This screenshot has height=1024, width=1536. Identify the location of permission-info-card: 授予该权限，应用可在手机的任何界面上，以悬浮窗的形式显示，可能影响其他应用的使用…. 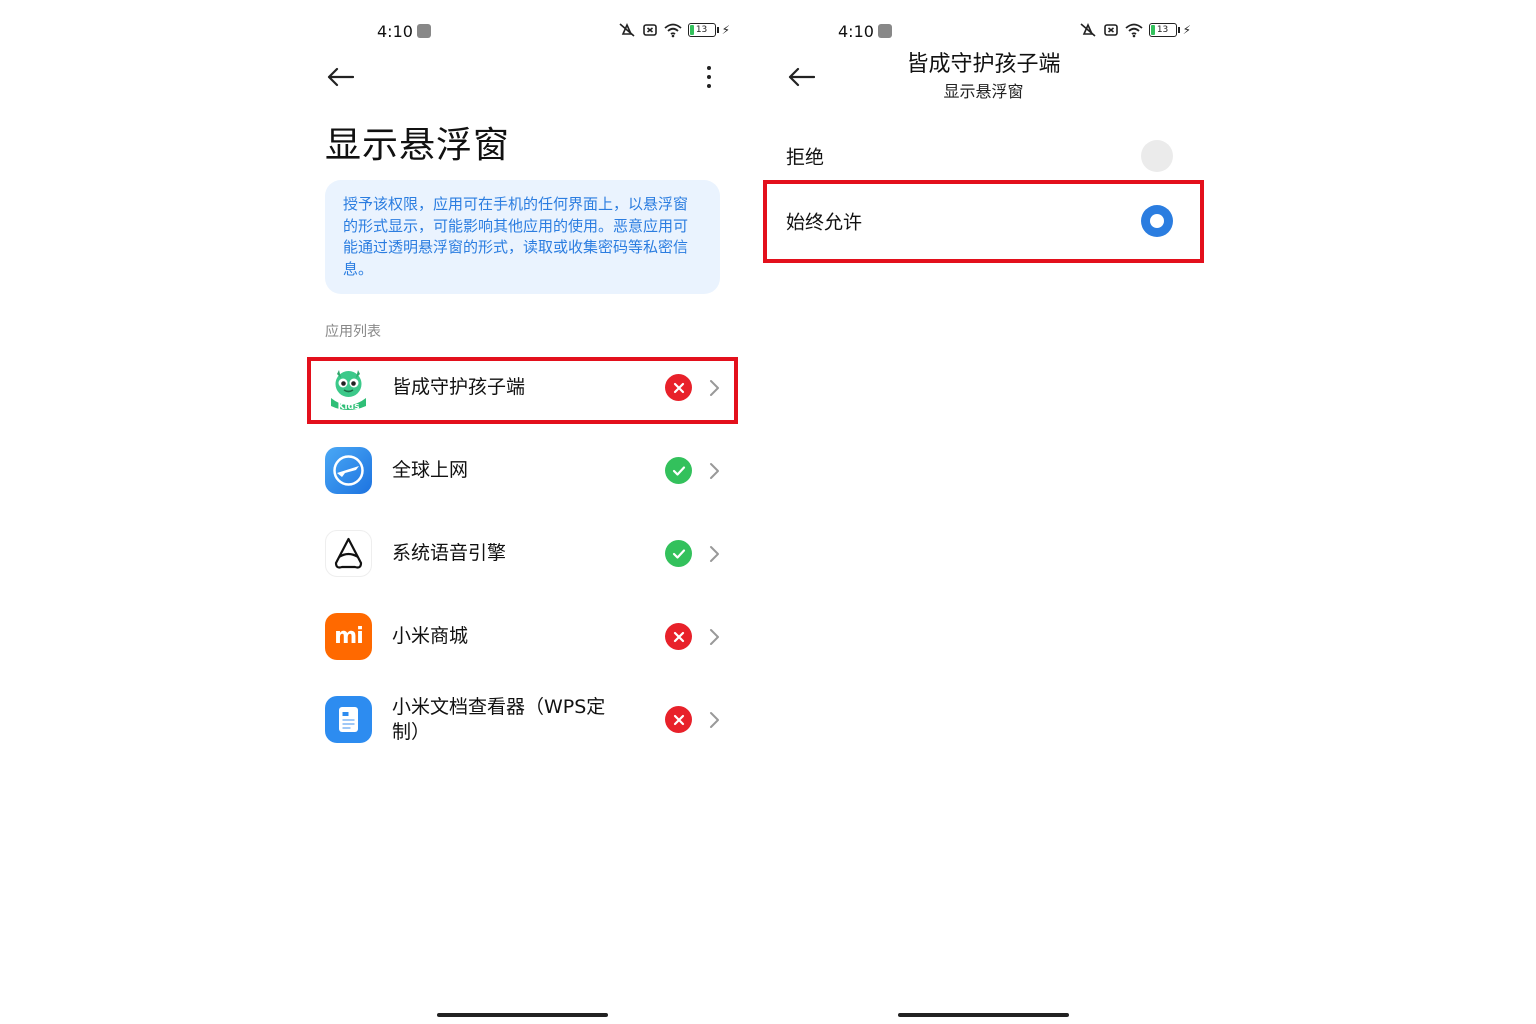
(522, 237).